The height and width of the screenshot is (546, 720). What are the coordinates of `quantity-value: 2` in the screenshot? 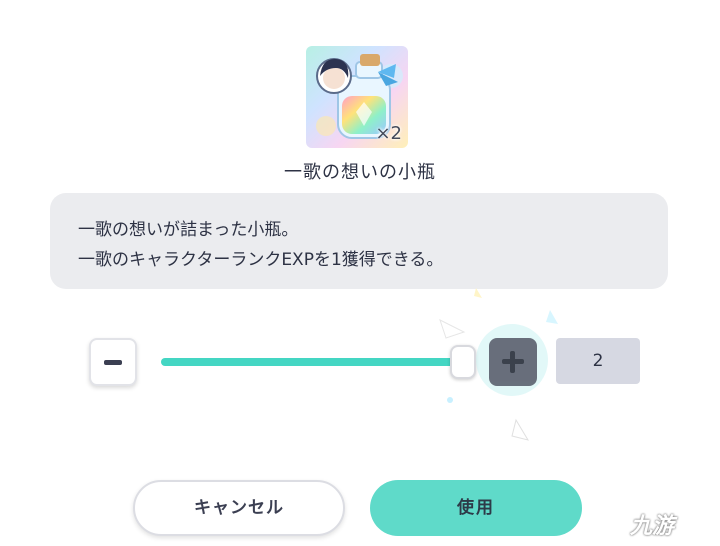 It's located at (598, 361).